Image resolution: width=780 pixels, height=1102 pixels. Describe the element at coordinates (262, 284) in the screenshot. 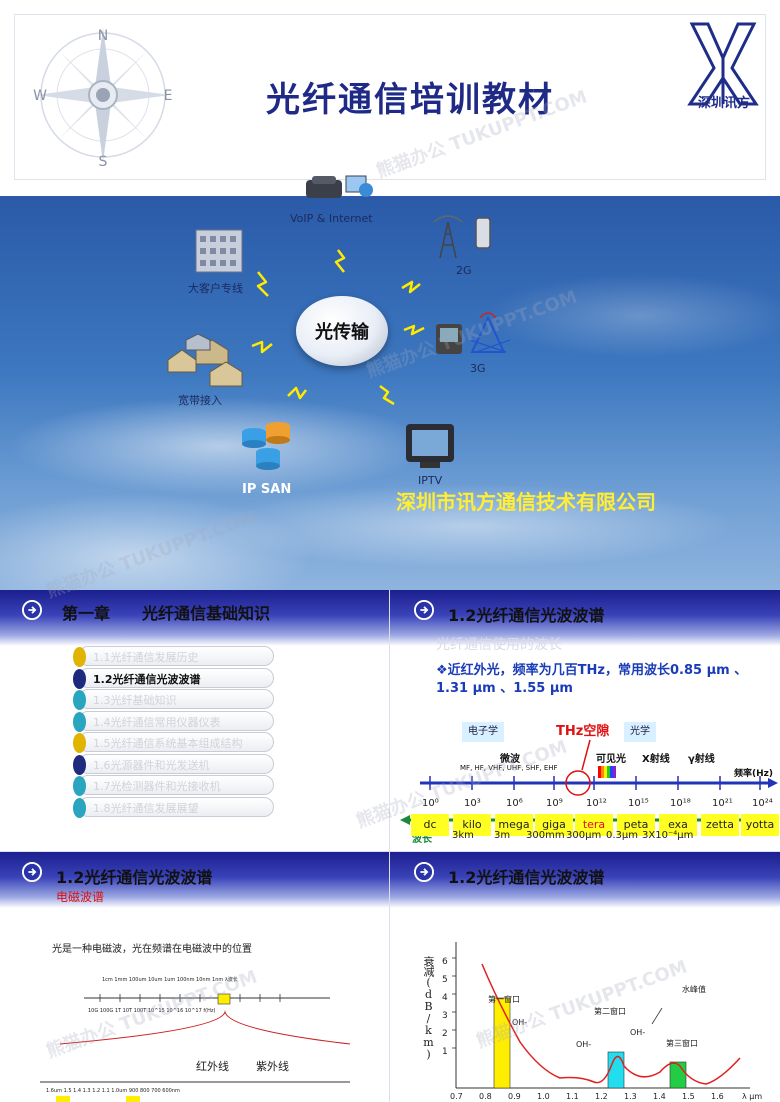

I see `bolt-bigclient` at that location.